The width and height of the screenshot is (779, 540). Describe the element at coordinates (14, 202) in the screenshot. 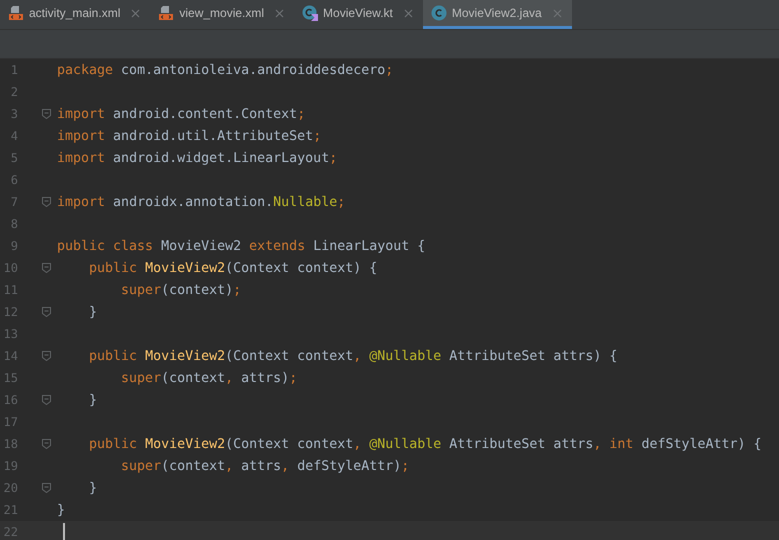

I see `line-number: 7` at that location.